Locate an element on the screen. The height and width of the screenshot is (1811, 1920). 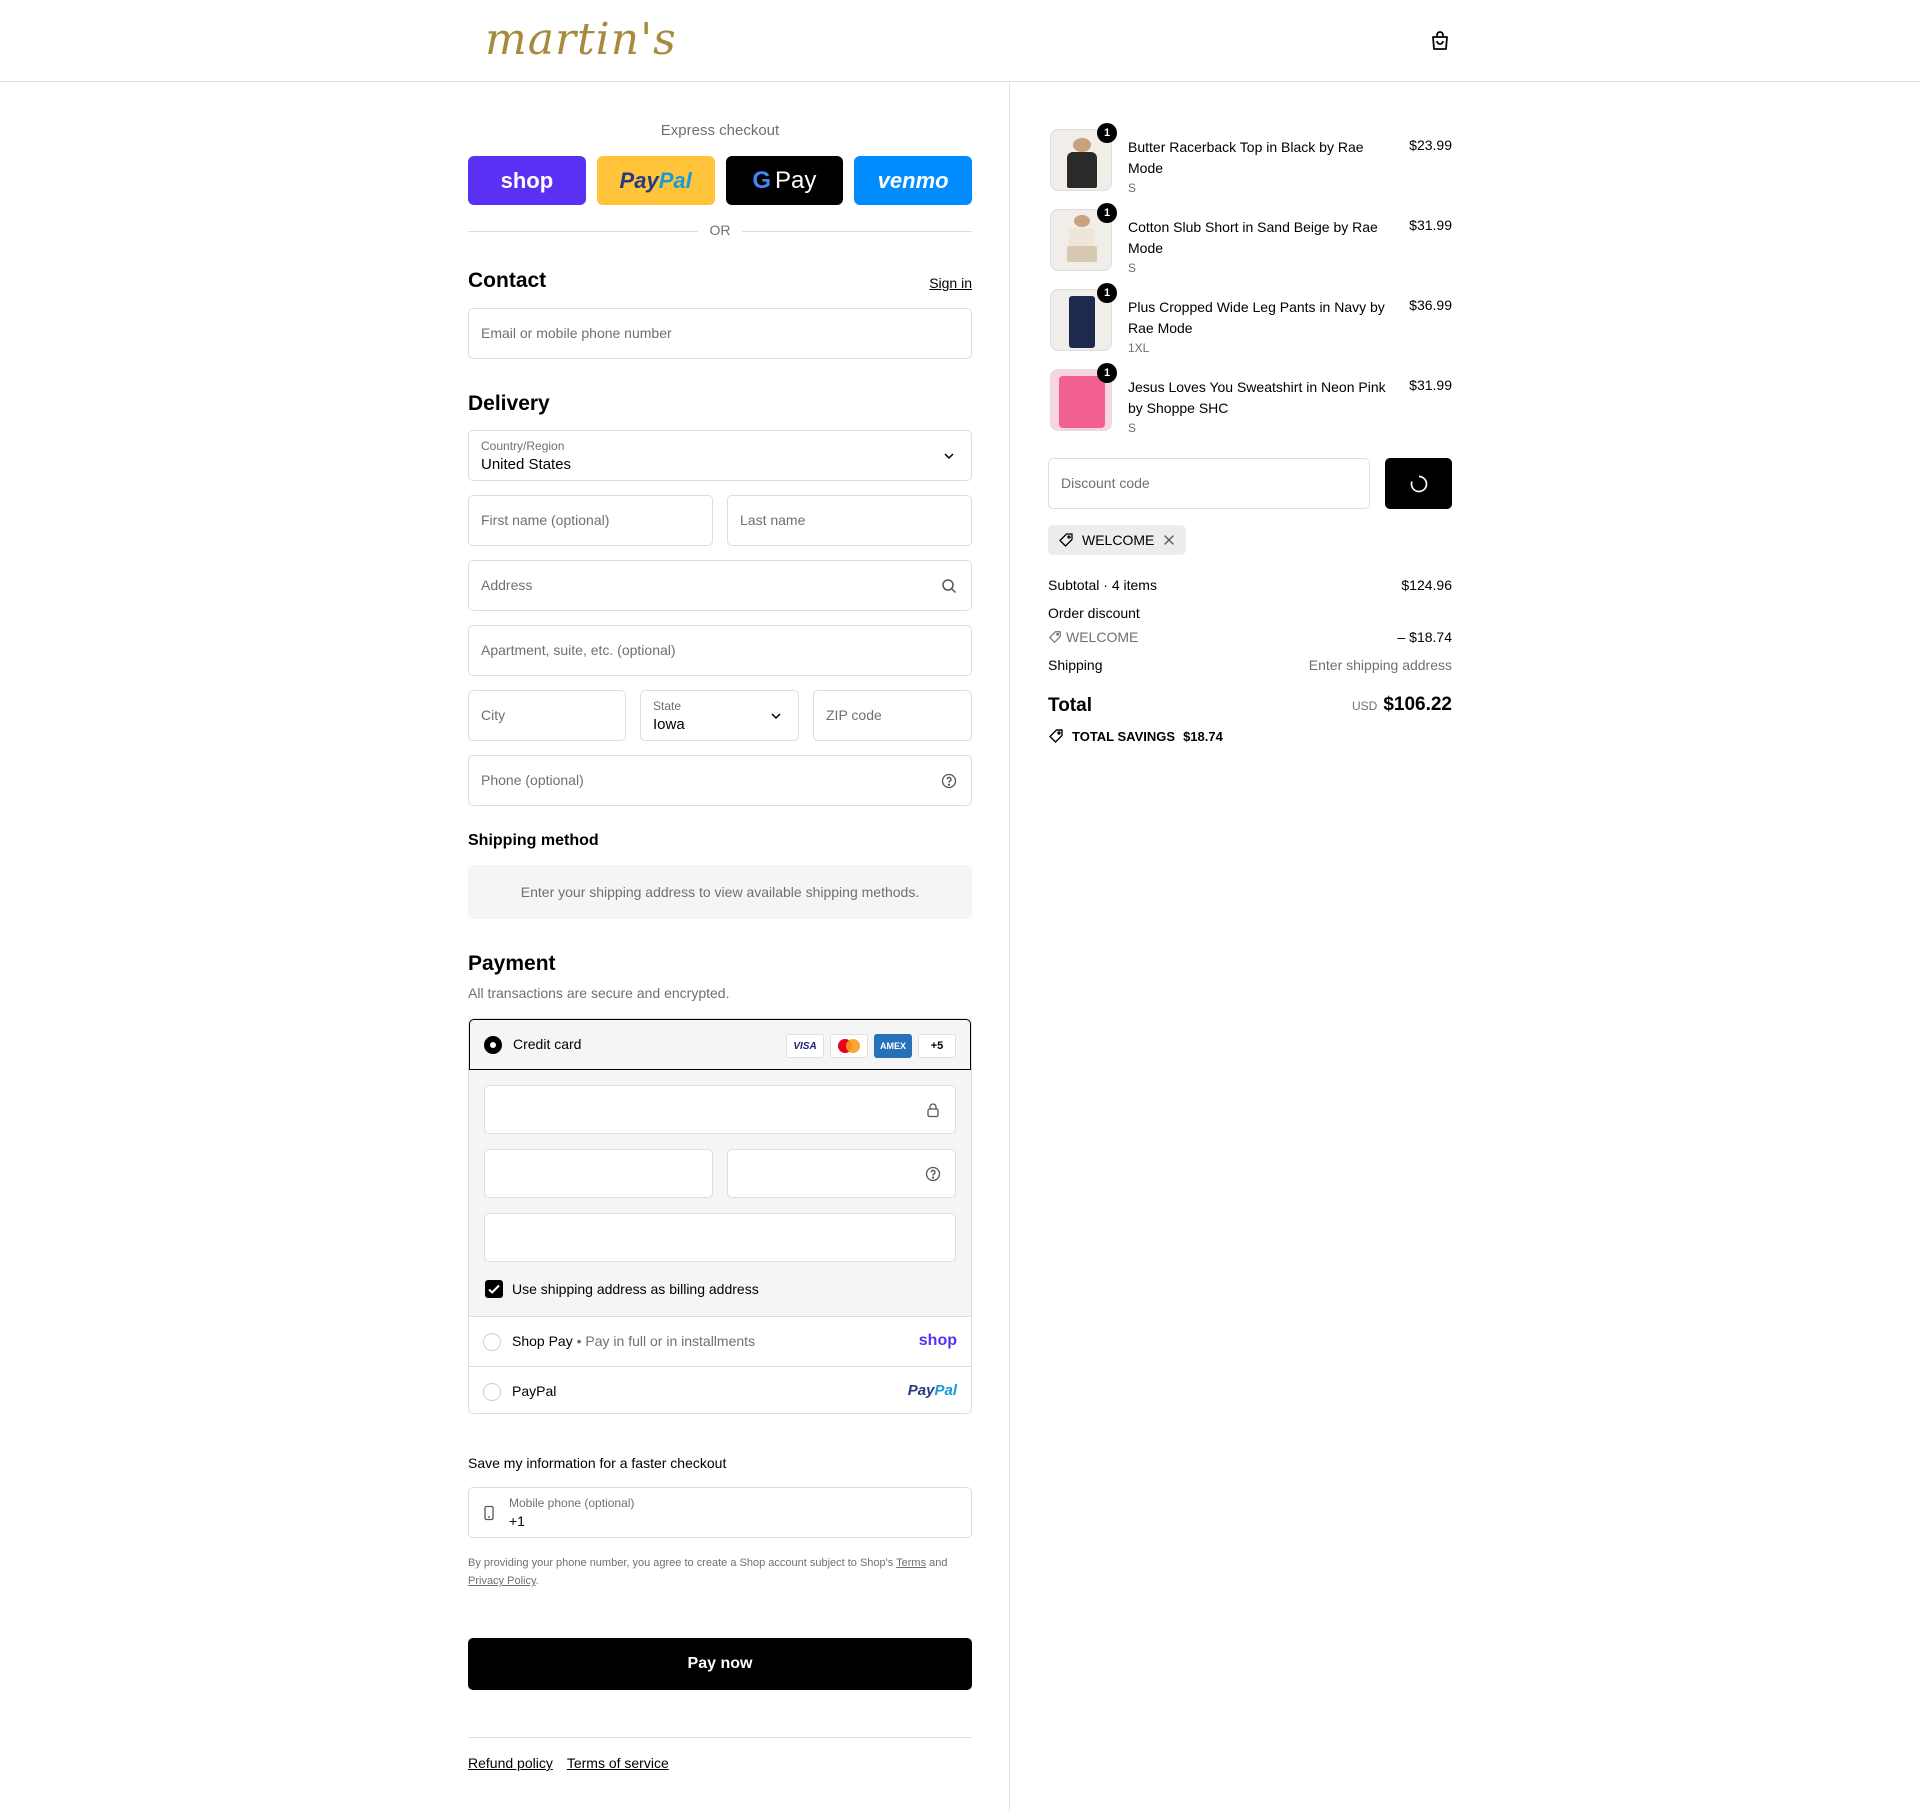
paypal-logo: PayPal is located at coordinates (932, 1390).